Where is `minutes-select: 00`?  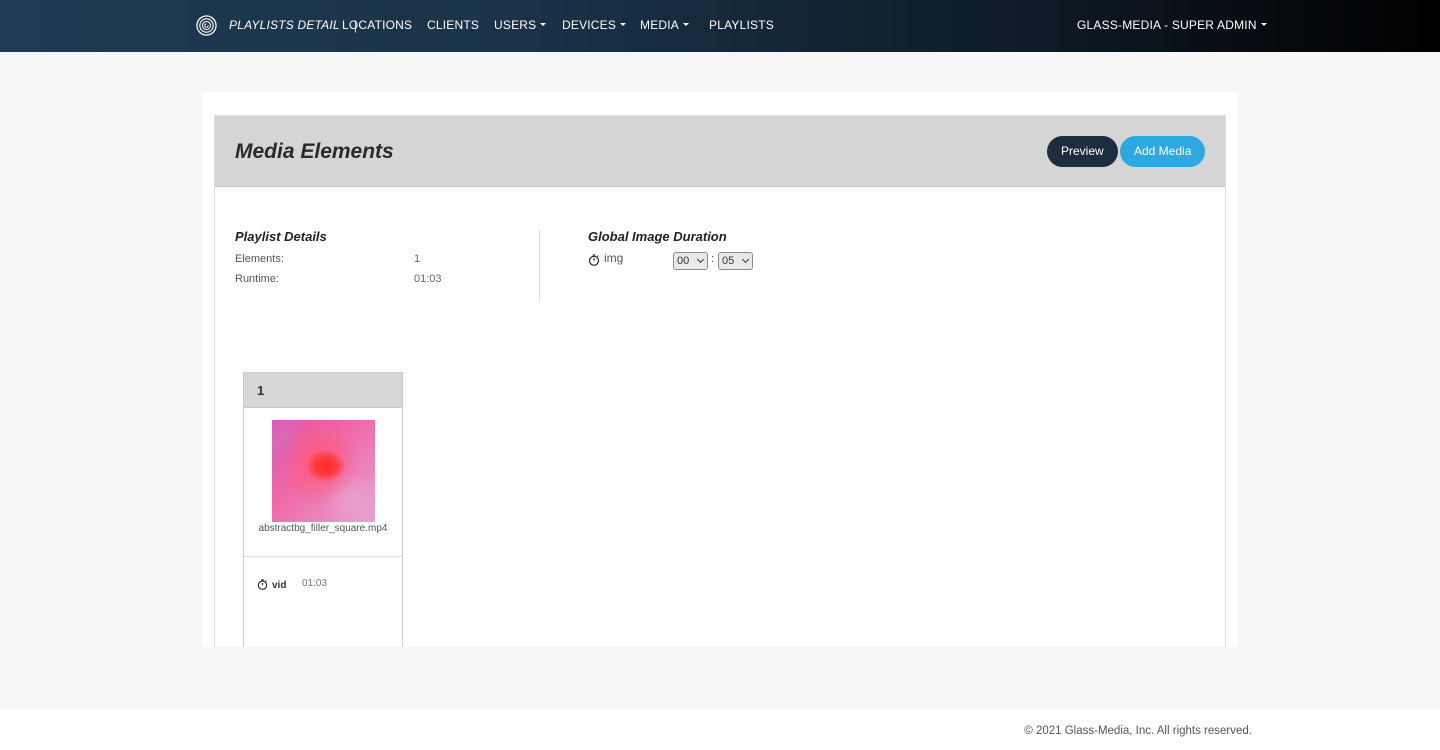 minutes-select: 00 is located at coordinates (690, 261).